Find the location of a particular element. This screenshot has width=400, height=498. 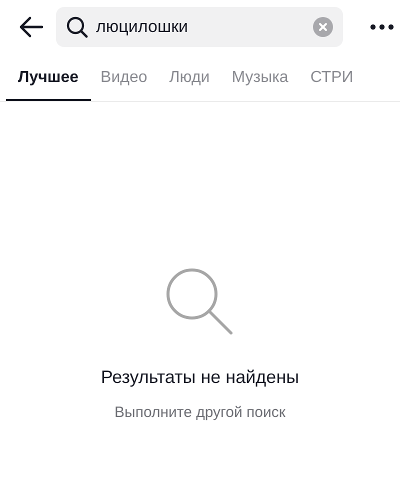

empty-title: Результаты не найдены is located at coordinates (200, 377).